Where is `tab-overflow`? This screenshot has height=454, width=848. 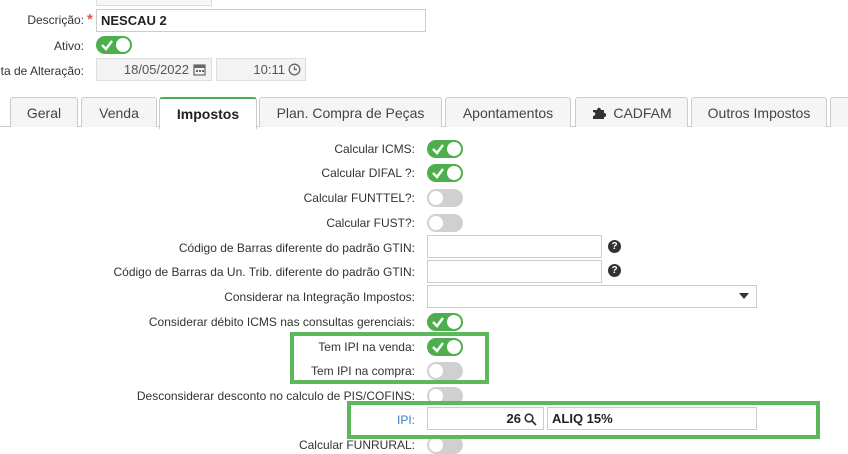
tab-overflow is located at coordinates (839, 112).